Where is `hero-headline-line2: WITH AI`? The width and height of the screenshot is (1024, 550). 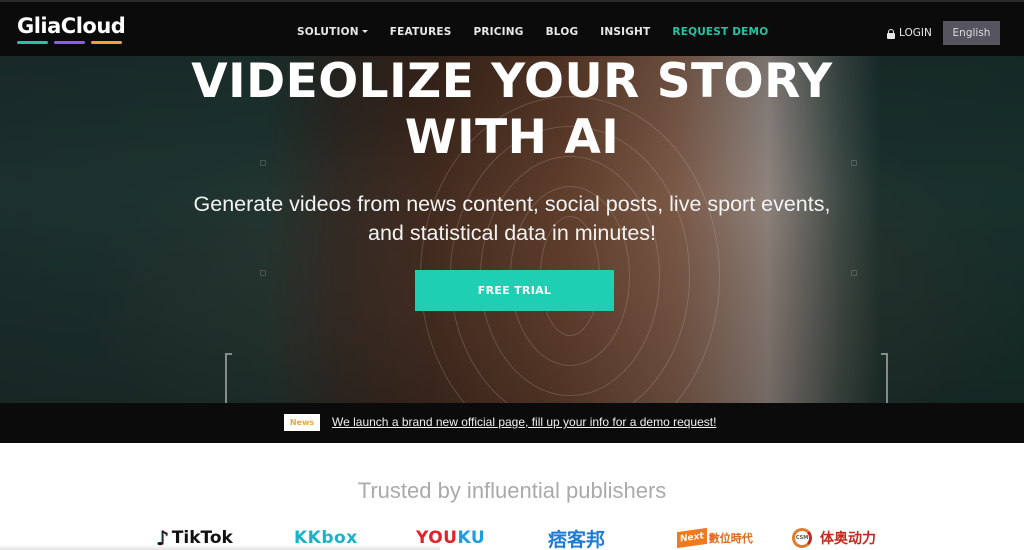
hero-headline-line2: WITH AI is located at coordinates (512, 137).